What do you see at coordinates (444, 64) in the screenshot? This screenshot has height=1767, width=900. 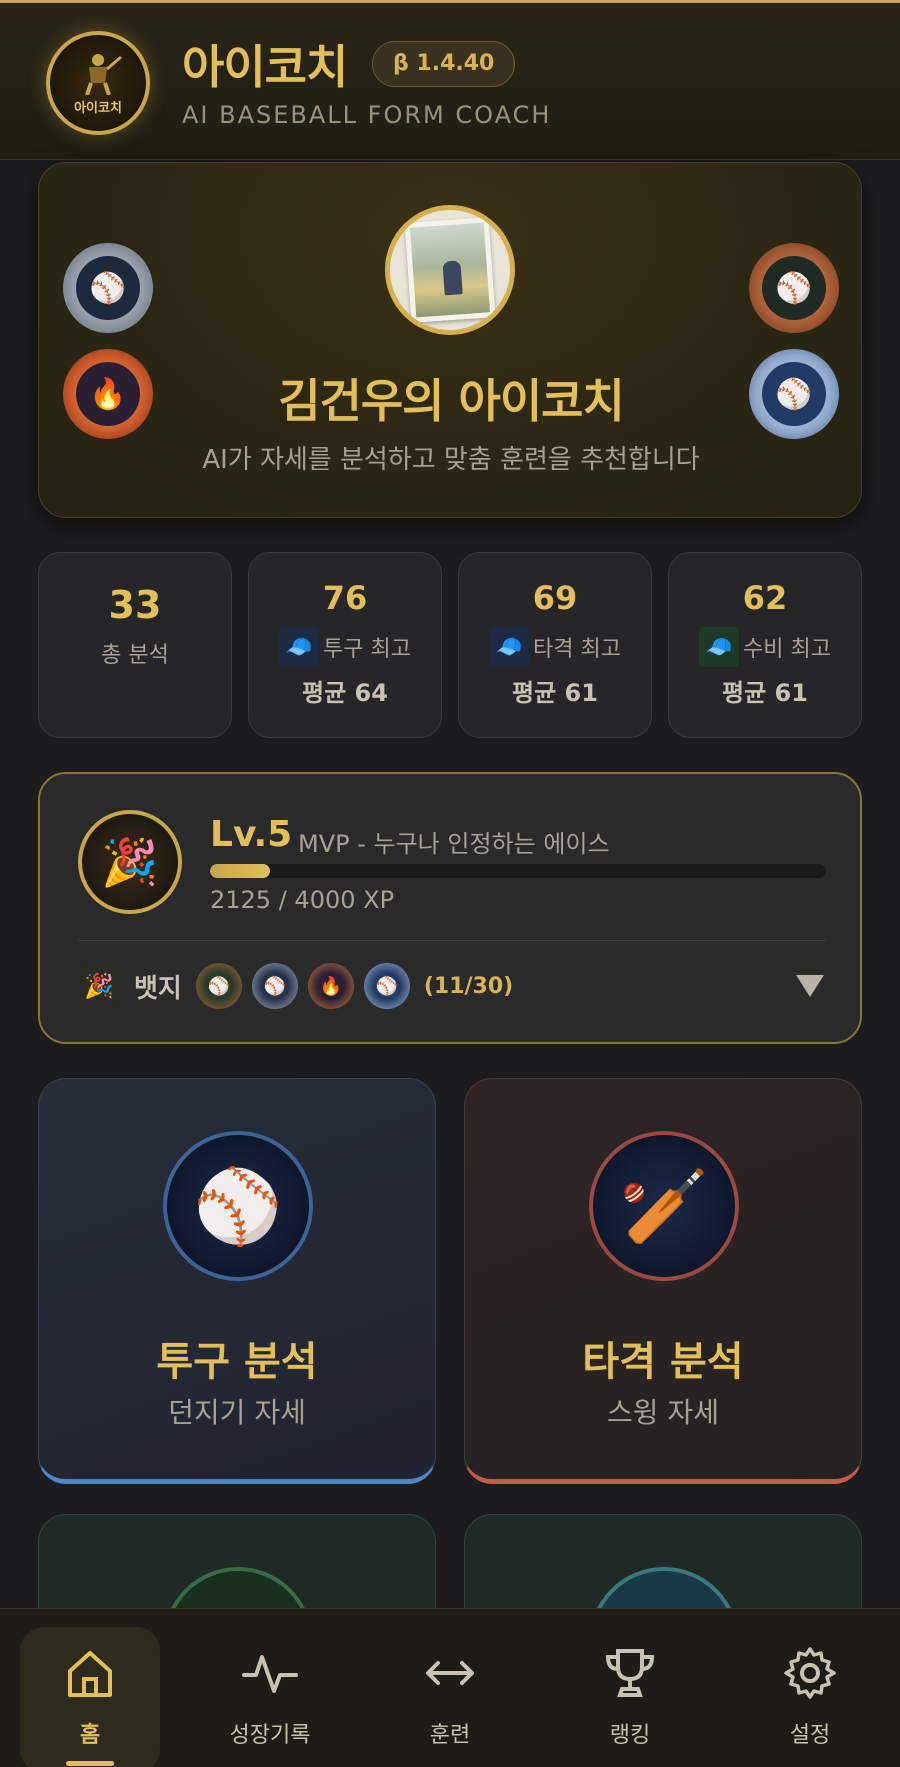 I see `version-badge: β 1.4.40` at bounding box center [444, 64].